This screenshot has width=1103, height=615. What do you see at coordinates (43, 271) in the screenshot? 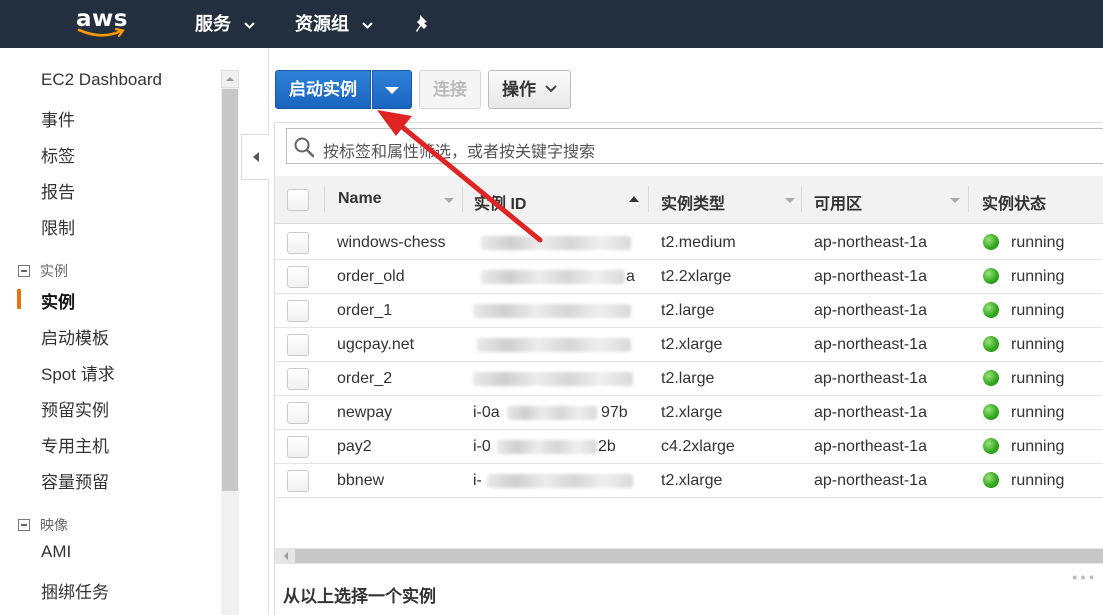
I see `sidebar-section-instances: 实例` at bounding box center [43, 271].